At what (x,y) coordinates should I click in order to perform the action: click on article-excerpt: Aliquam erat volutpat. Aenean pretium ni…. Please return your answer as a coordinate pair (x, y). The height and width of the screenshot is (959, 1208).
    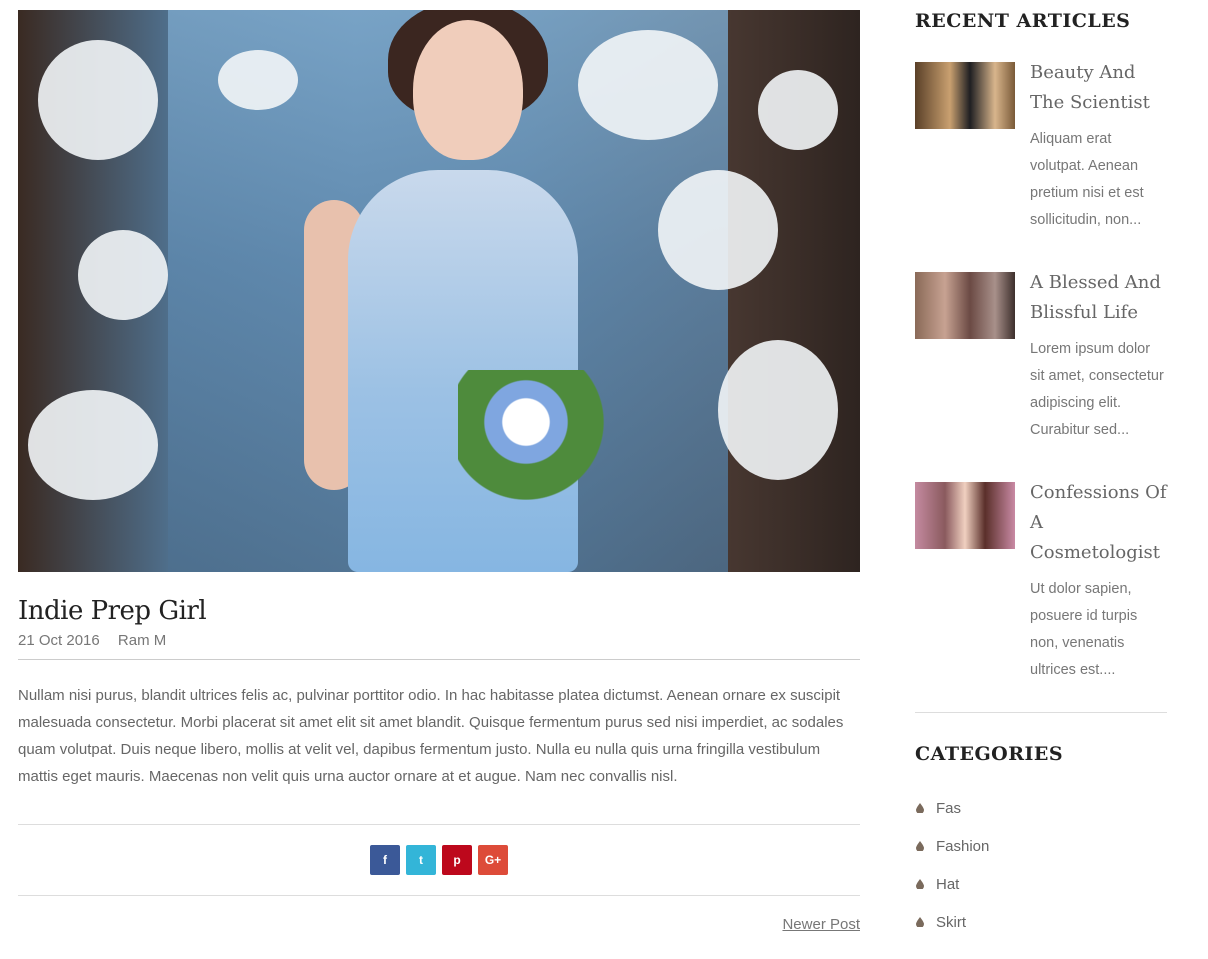
    Looking at the image, I should click on (1087, 179).